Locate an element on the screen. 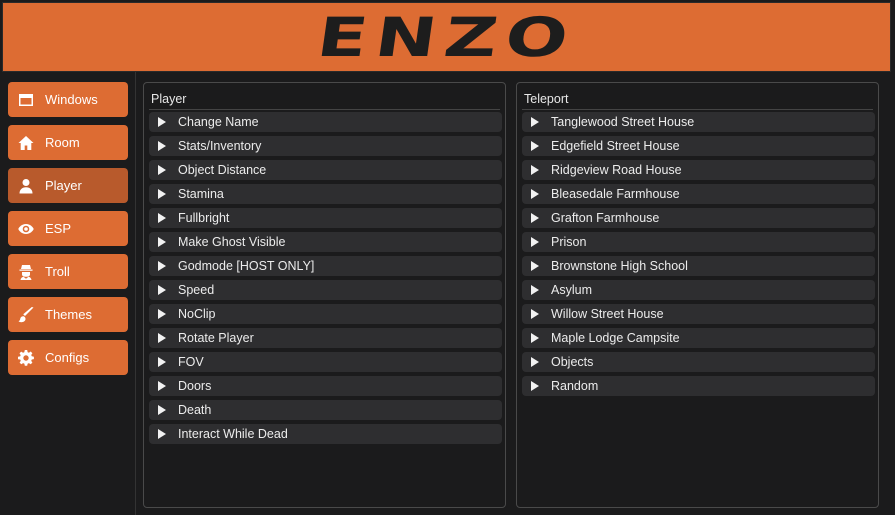  item-label: Godmode [HOST ONLY] is located at coordinates (246, 266).